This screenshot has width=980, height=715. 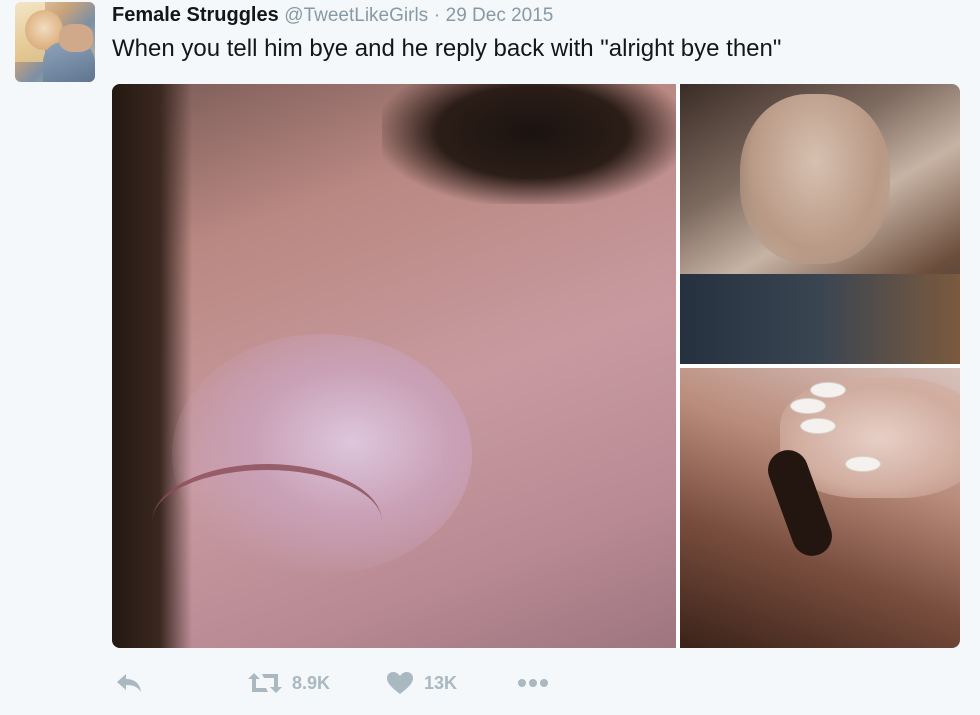 What do you see at coordinates (400, 683) in the screenshot?
I see `heart-icon` at bounding box center [400, 683].